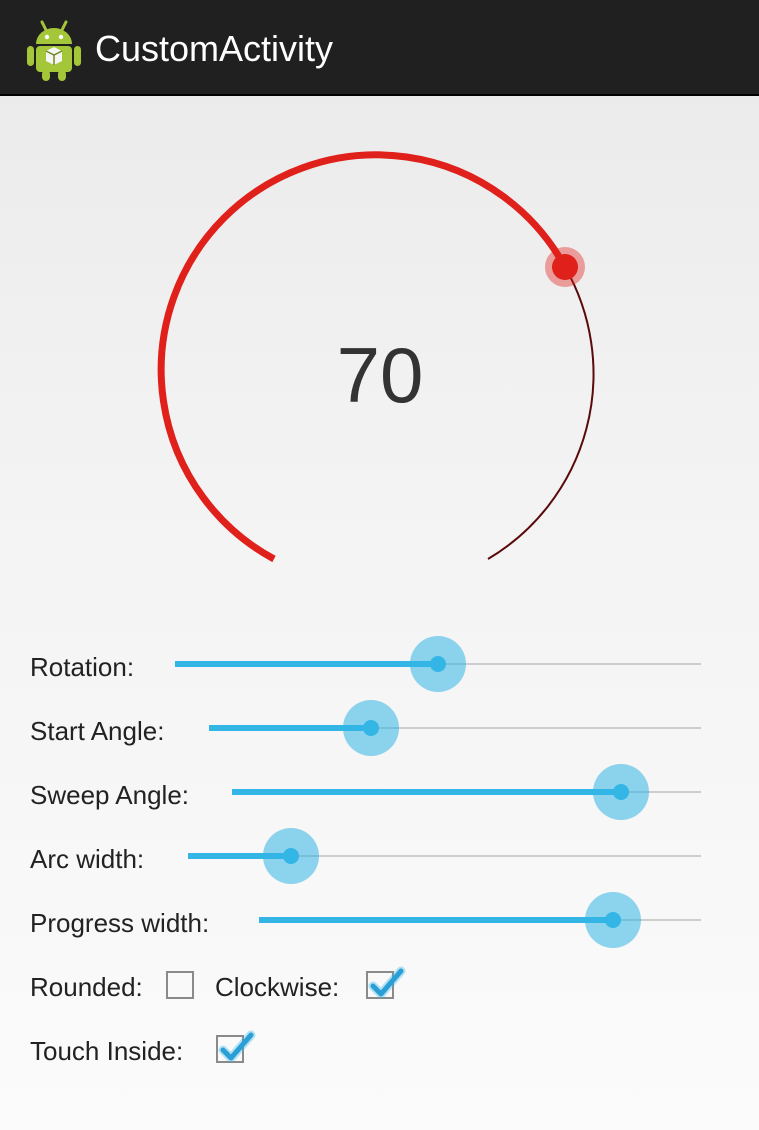 The image size is (759, 1130). I want to click on arc-thumb, so click(565, 267).